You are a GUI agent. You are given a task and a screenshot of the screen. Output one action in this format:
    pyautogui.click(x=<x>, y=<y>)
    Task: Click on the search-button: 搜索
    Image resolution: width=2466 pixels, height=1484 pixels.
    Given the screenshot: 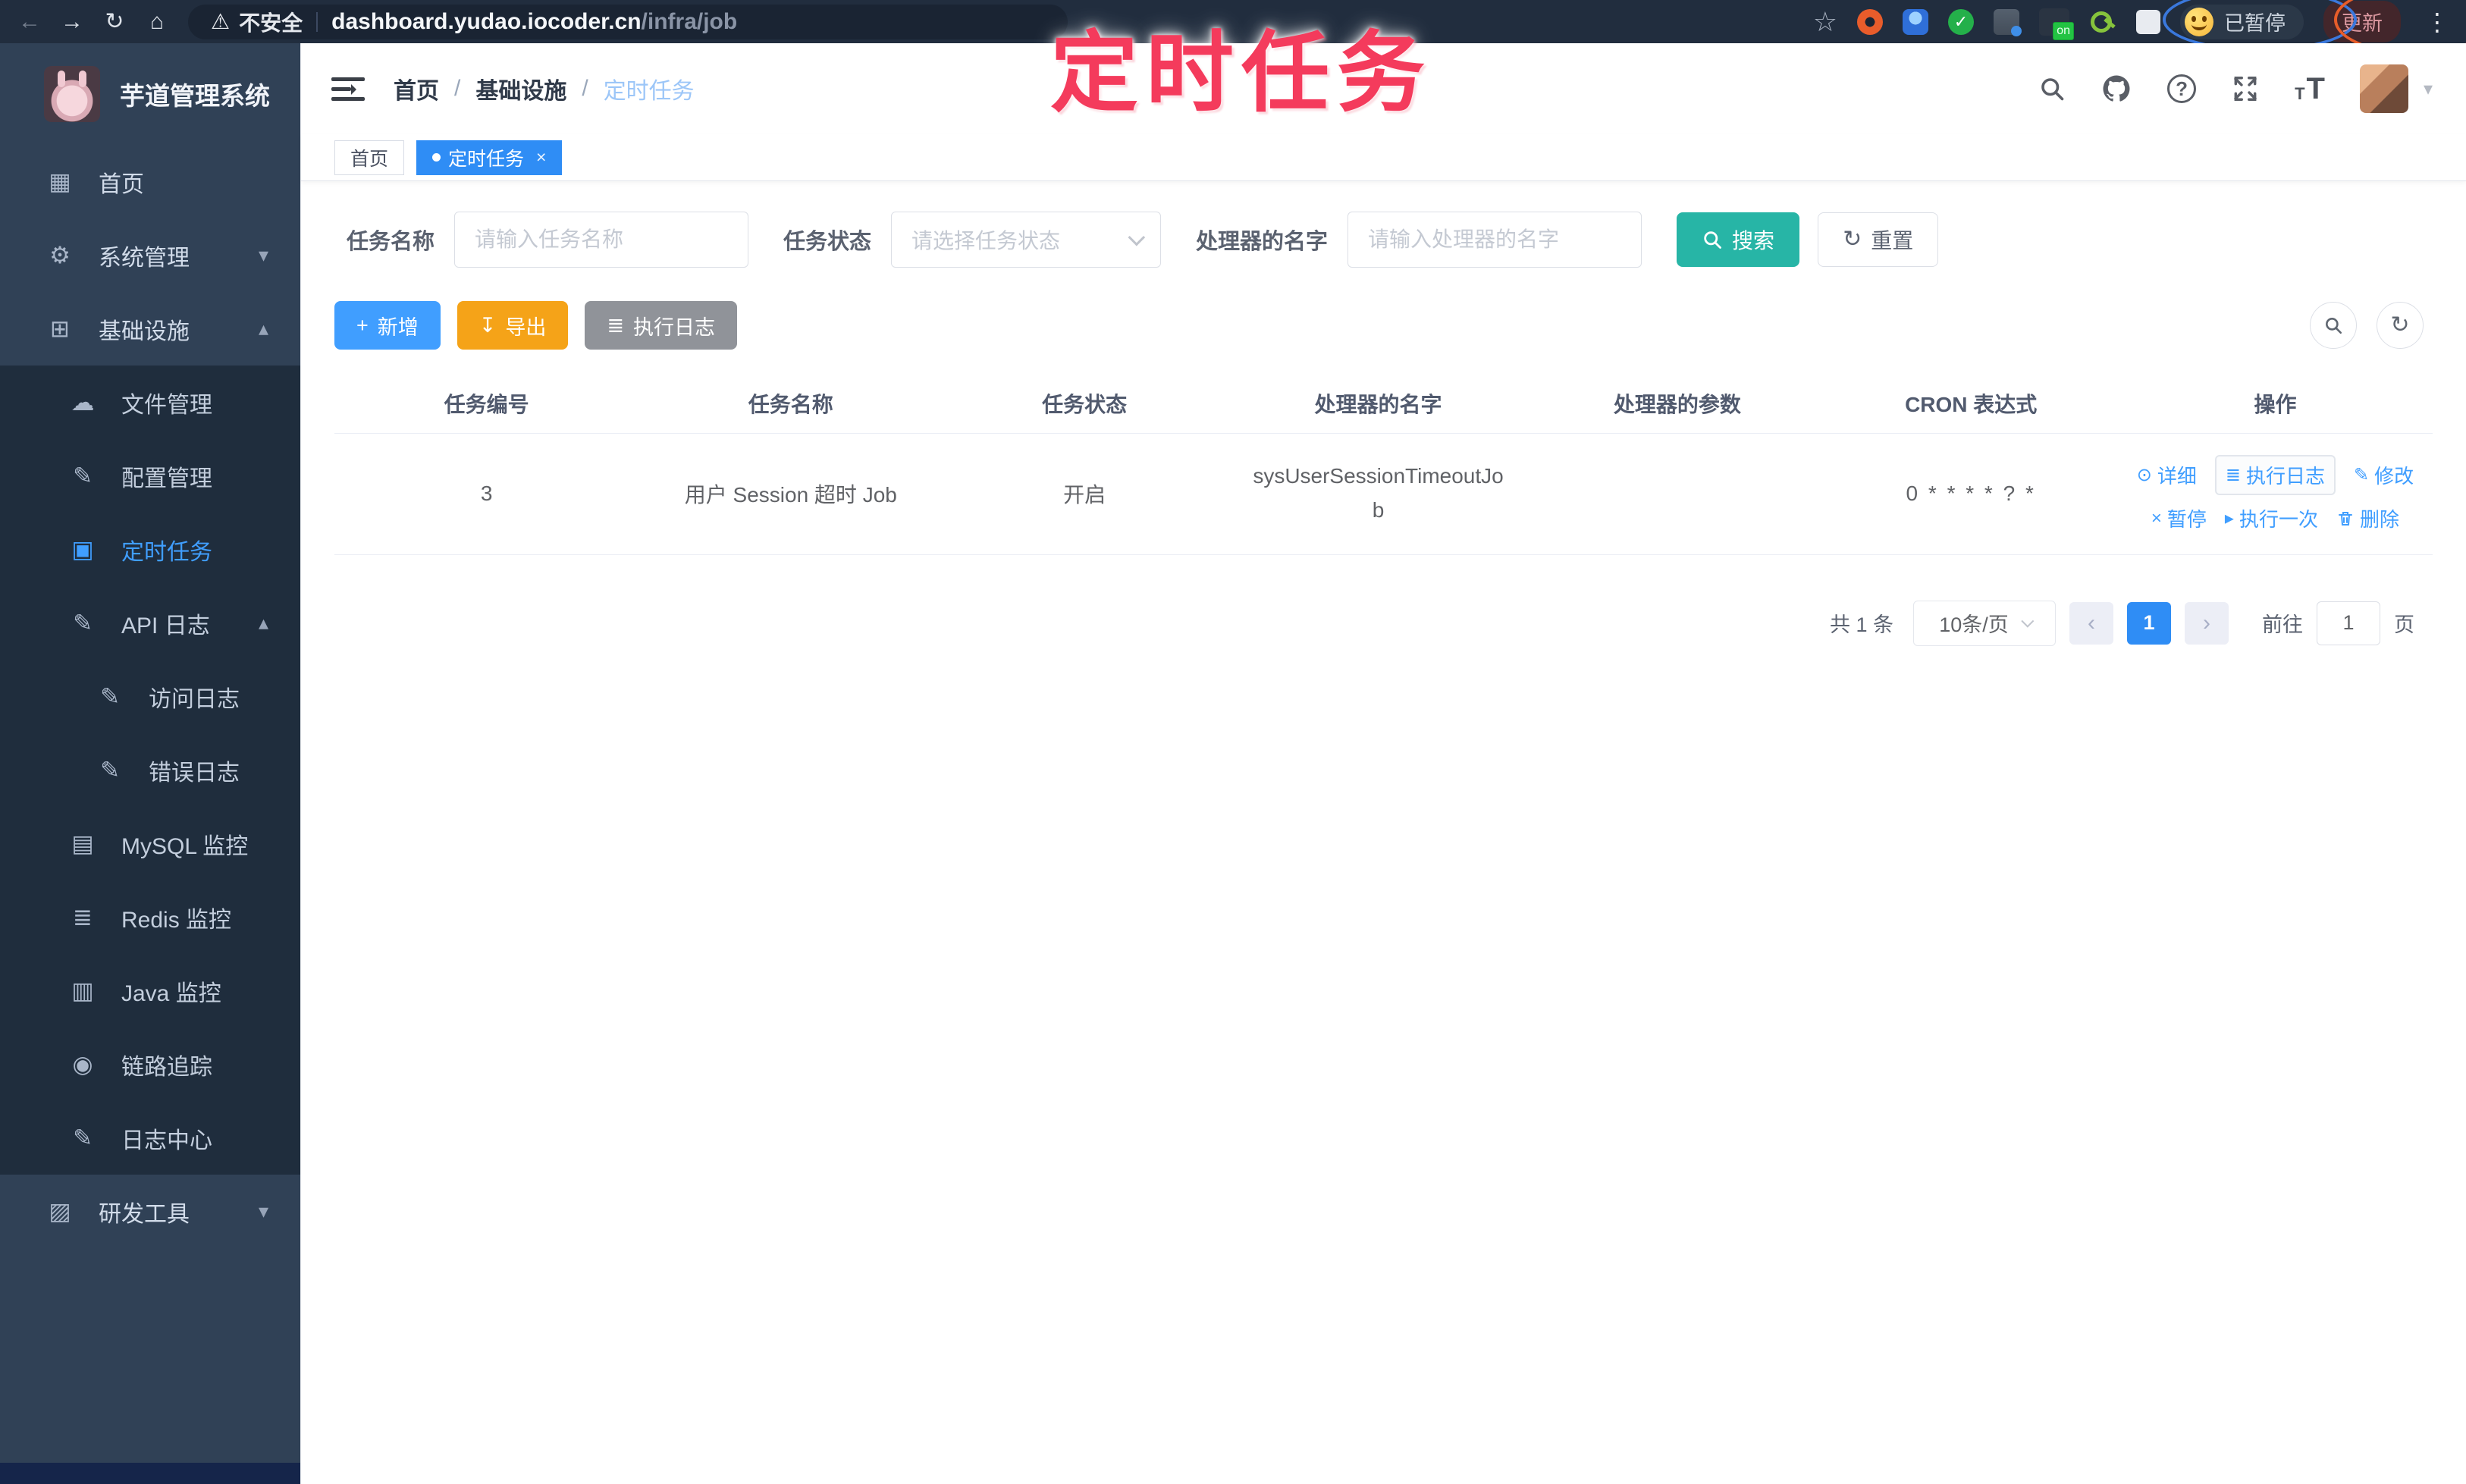 What is the action you would take?
    pyautogui.click(x=1738, y=239)
    